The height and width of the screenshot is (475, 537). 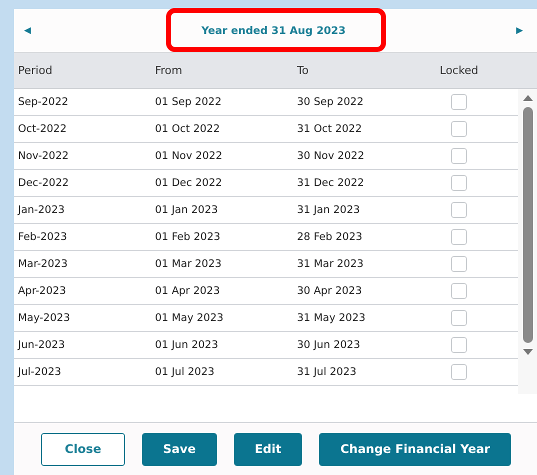 I want to click on table-cell-text: Jun-2023, so click(x=41, y=345).